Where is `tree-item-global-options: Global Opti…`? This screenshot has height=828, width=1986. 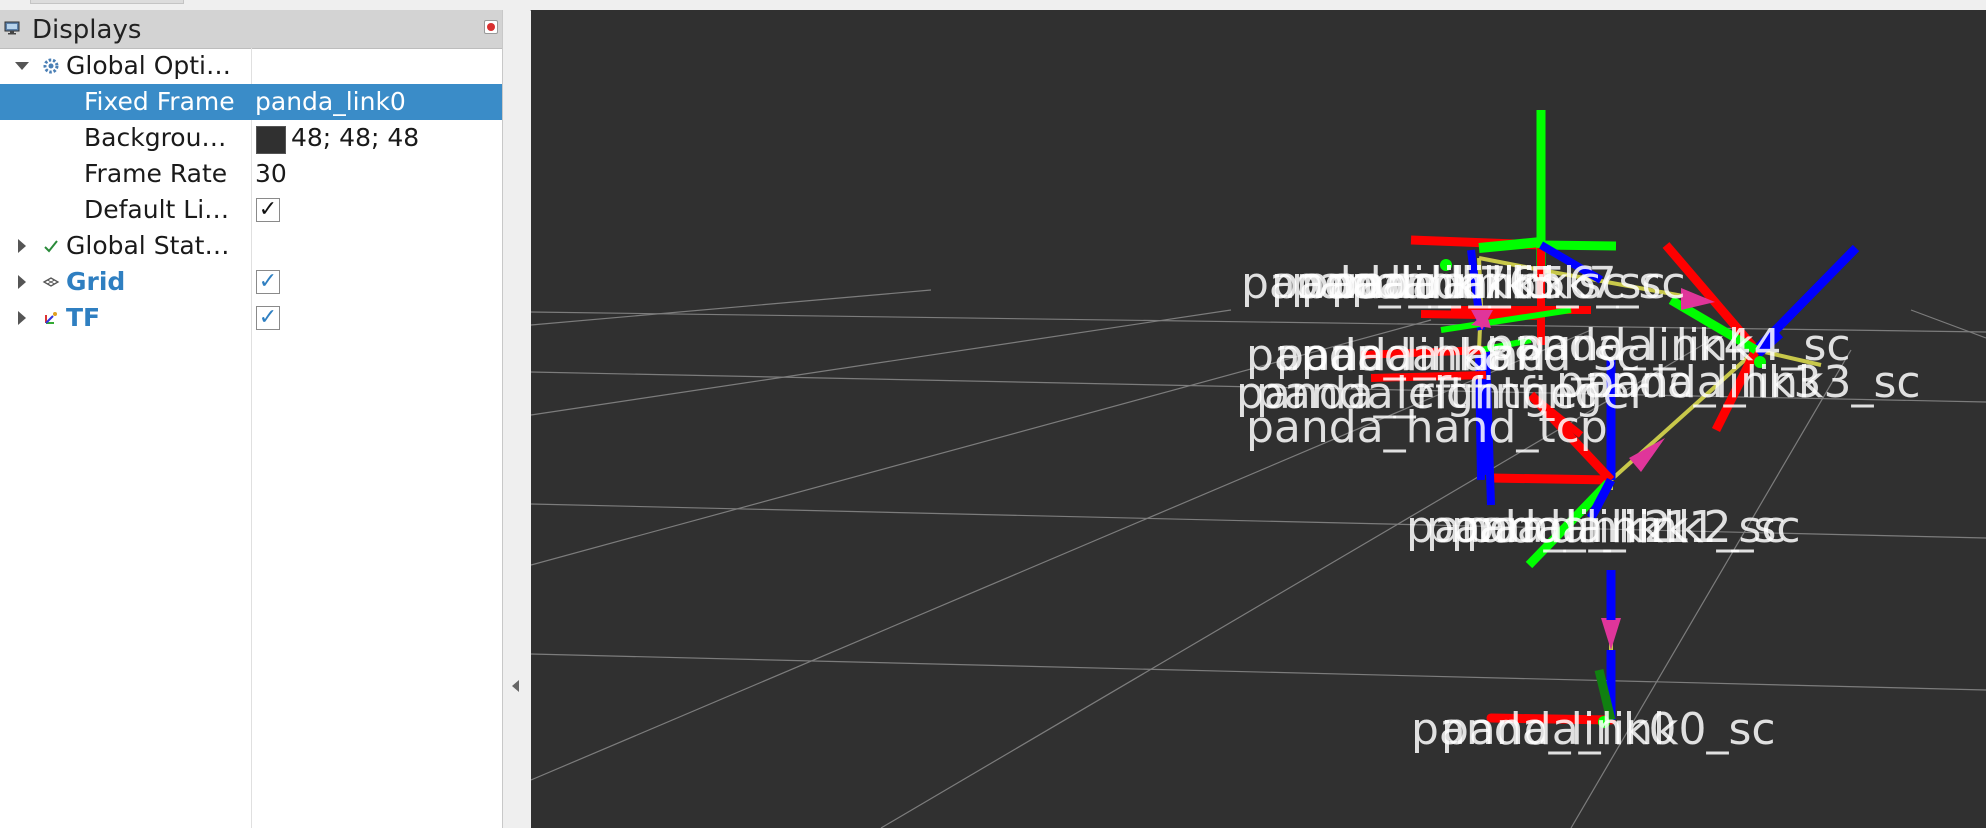 tree-item-global-options: Global Opti… is located at coordinates (251, 66).